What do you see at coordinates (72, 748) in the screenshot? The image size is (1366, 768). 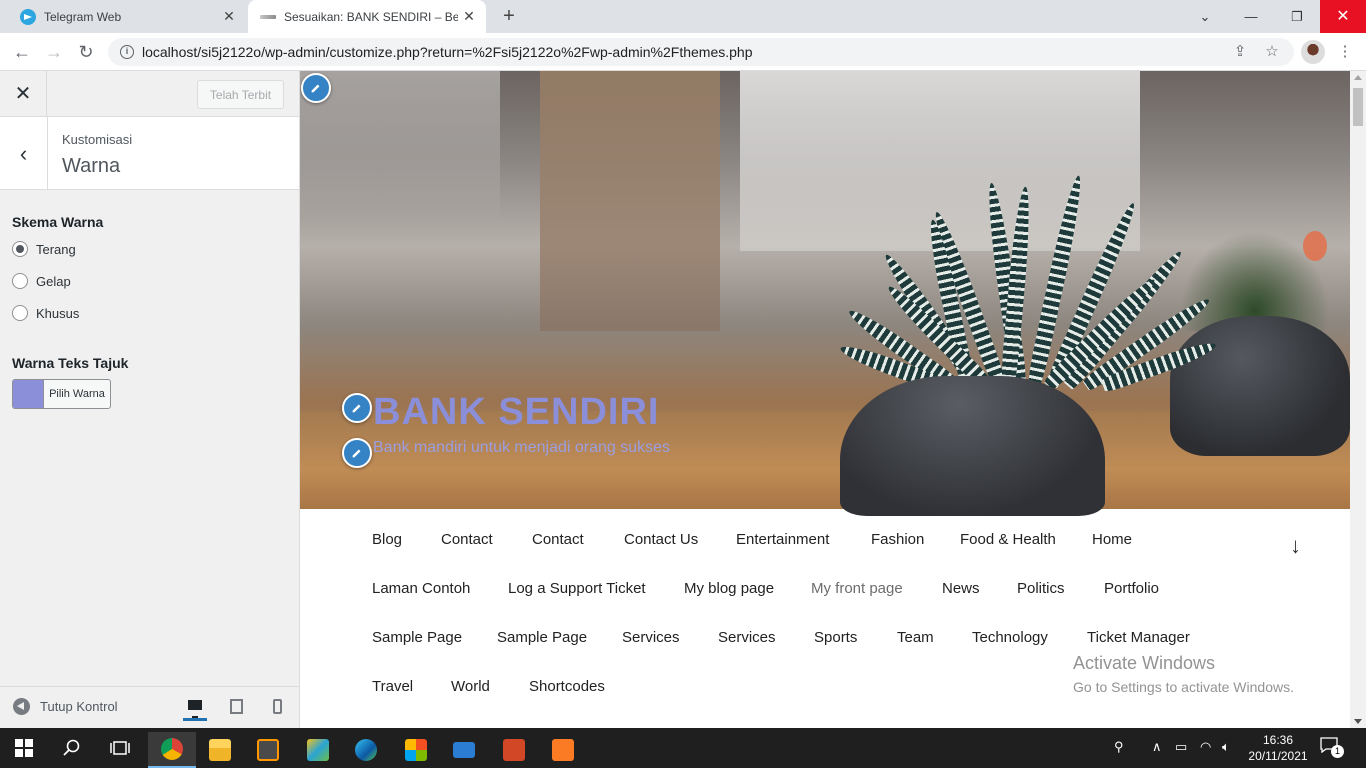 I see `search-icon` at bounding box center [72, 748].